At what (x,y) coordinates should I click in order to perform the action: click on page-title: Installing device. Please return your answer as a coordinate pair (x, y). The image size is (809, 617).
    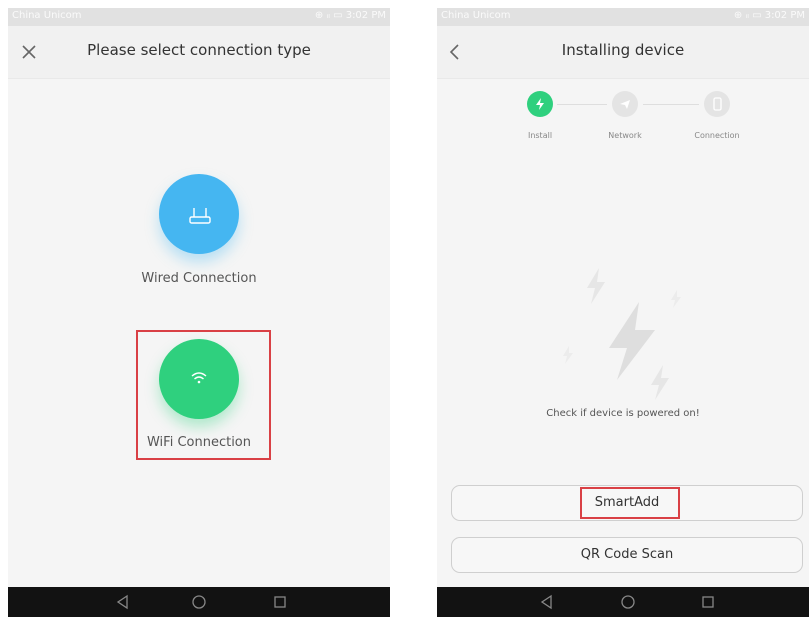
    Looking at the image, I should click on (623, 50).